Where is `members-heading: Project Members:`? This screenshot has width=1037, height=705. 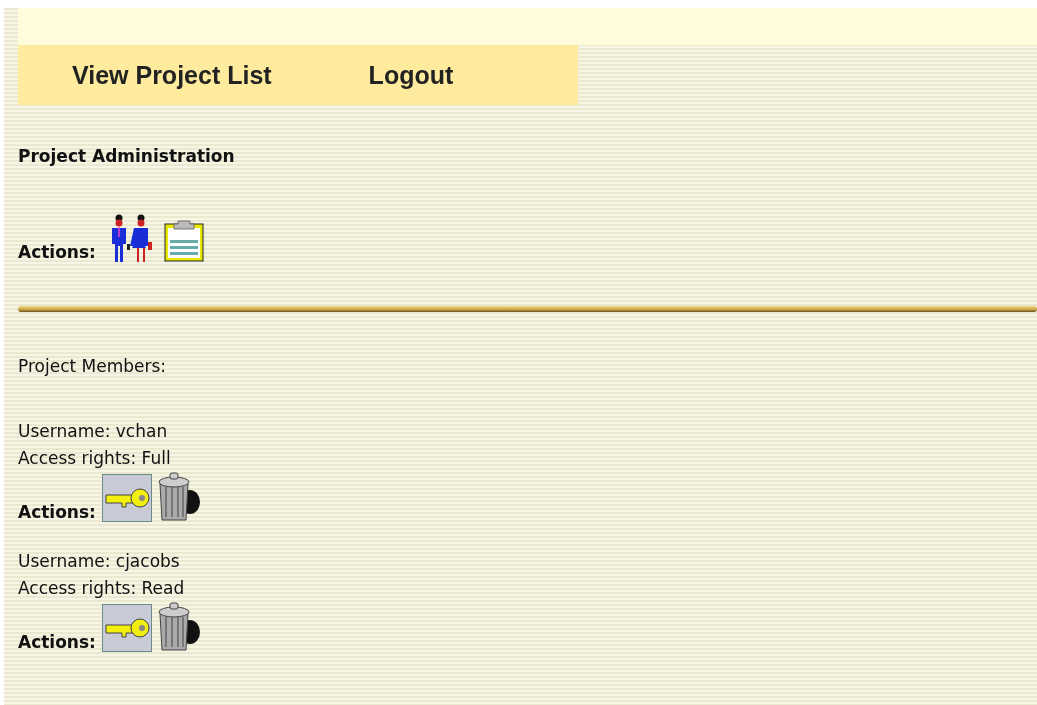
members-heading: Project Members: is located at coordinates (93, 366).